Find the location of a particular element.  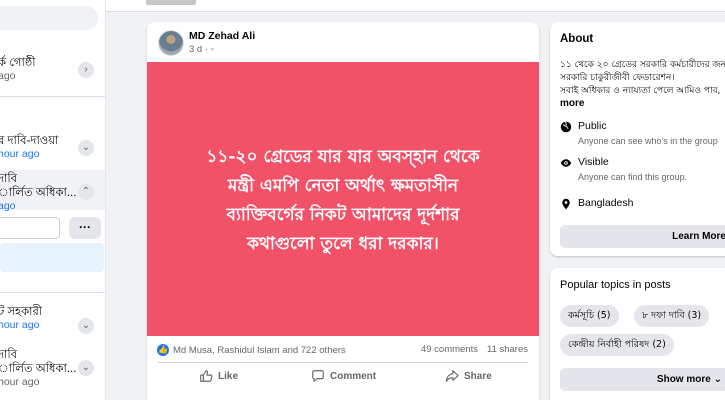

comment-button: Comment is located at coordinates (343, 376).